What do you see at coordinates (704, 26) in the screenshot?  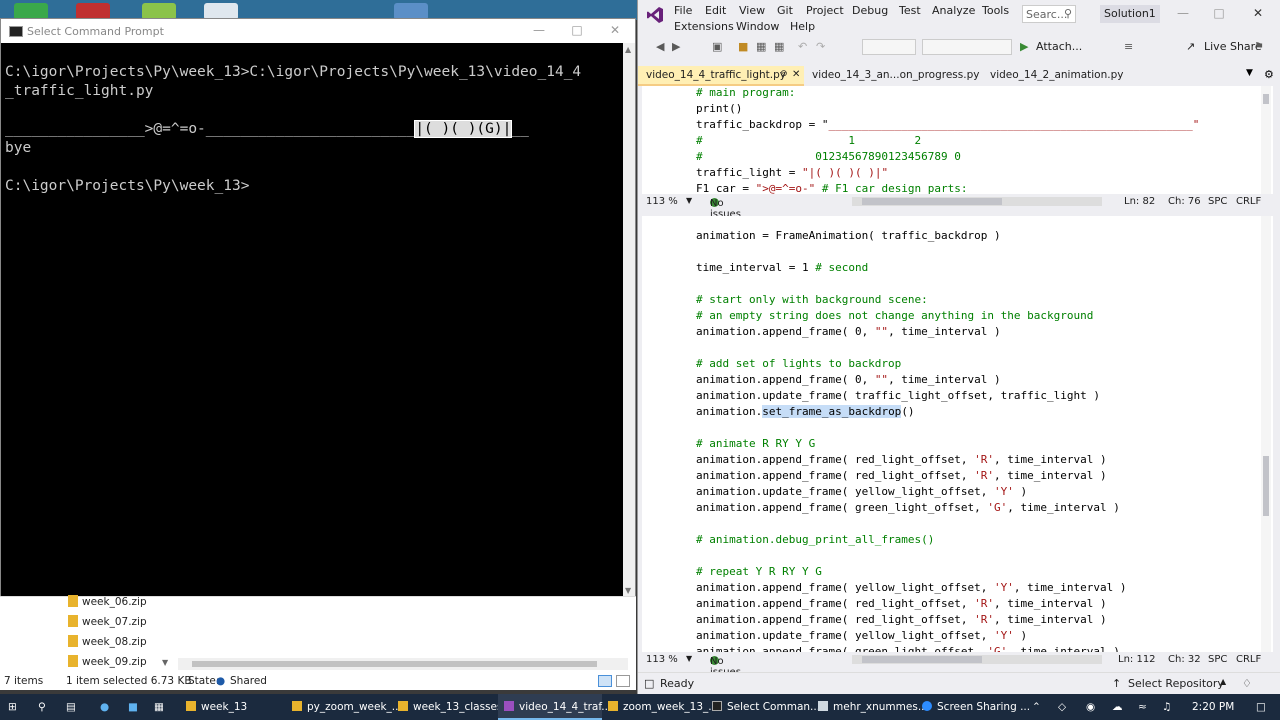 I see `menu-extensions: Extensions` at bounding box center [704, 26].